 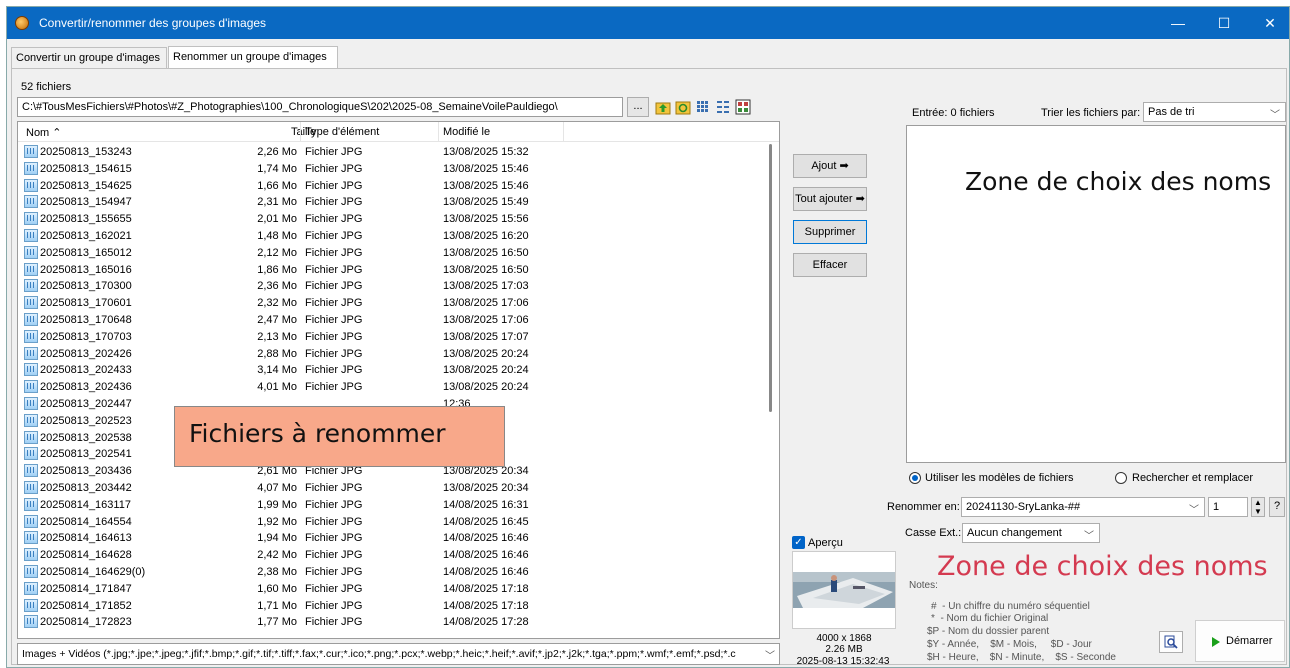 What do you see at coordinates (86, 521) in the screenshot?
I see `file-name: 20250814_164554` at bounding box center [86, 521].